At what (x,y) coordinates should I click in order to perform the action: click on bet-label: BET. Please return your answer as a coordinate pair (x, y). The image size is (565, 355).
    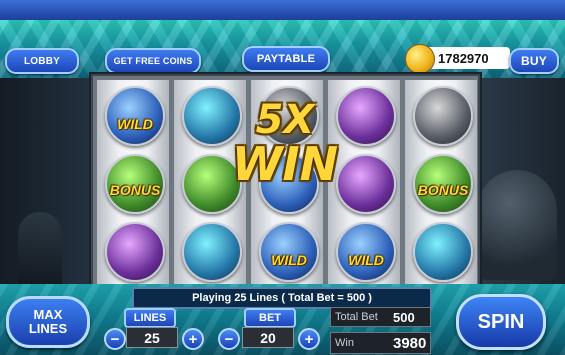
    Looking at the image, I should click on (270, 318).